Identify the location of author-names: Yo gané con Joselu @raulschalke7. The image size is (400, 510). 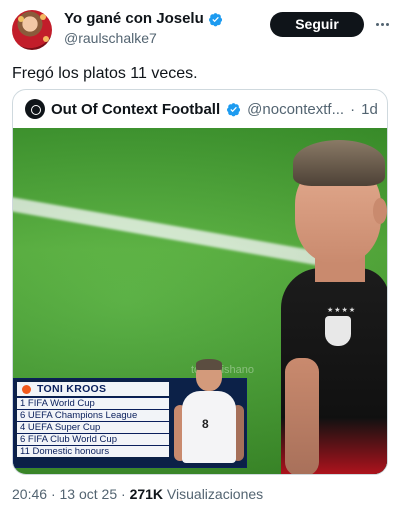
(143, 28).